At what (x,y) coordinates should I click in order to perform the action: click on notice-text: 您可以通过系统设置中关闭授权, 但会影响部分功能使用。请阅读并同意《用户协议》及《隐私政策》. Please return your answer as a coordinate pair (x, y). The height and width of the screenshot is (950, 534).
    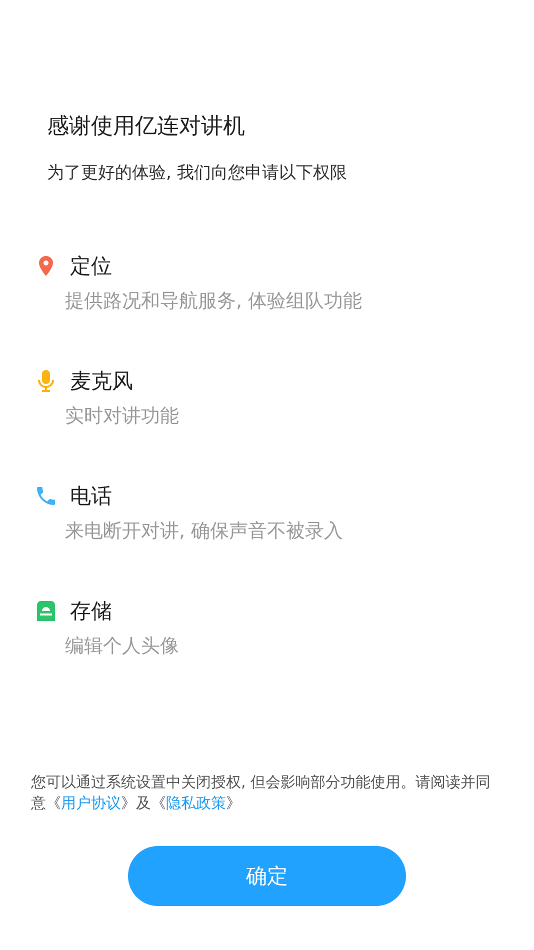
    Looking at the image, I should click on (261, 793).